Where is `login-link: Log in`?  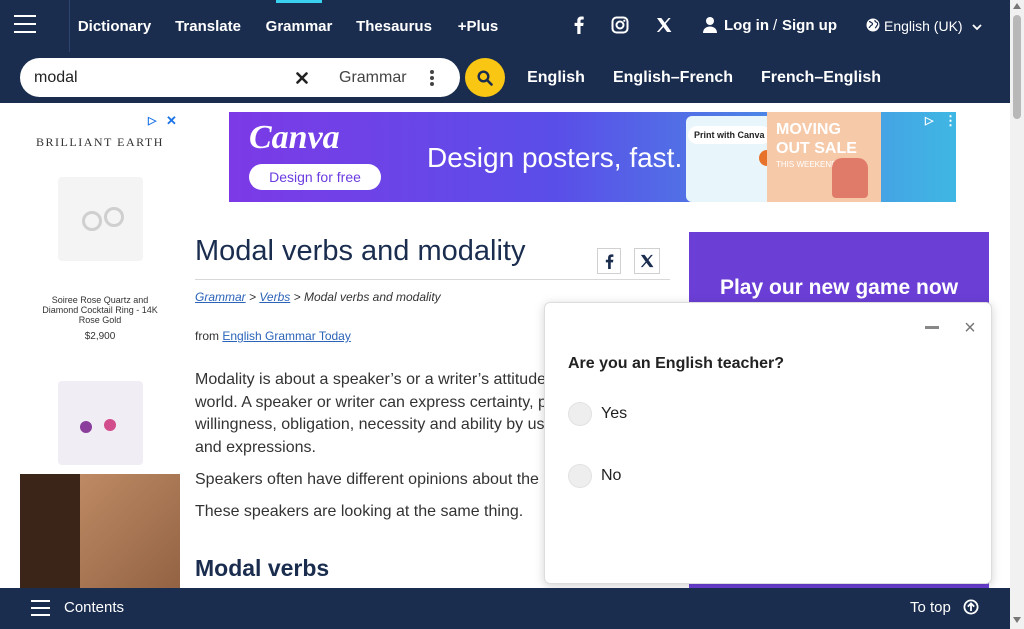
login-link: Log in is located at coordinates (746, 25).